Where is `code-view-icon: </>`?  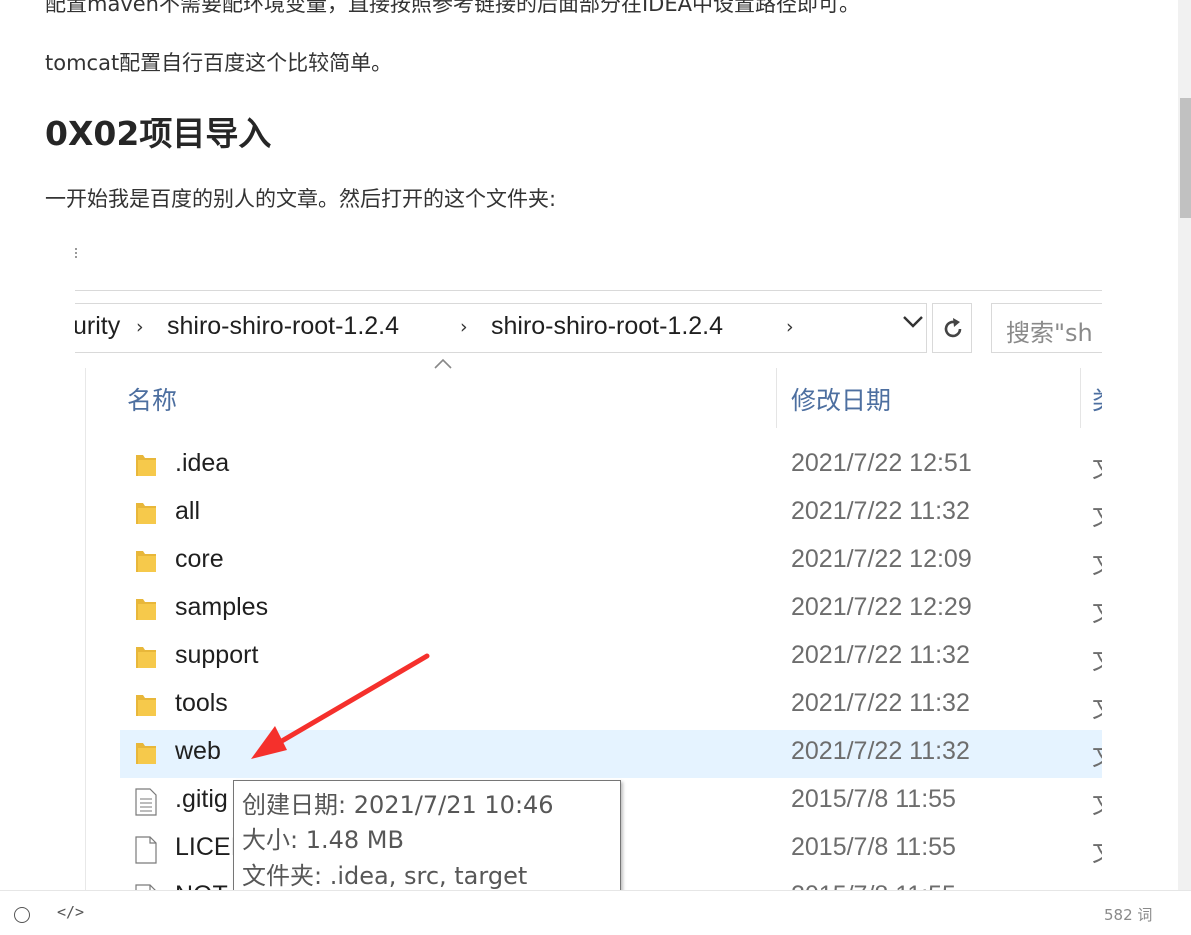
code-view-icon: </> is located at coordinates (70, 912).